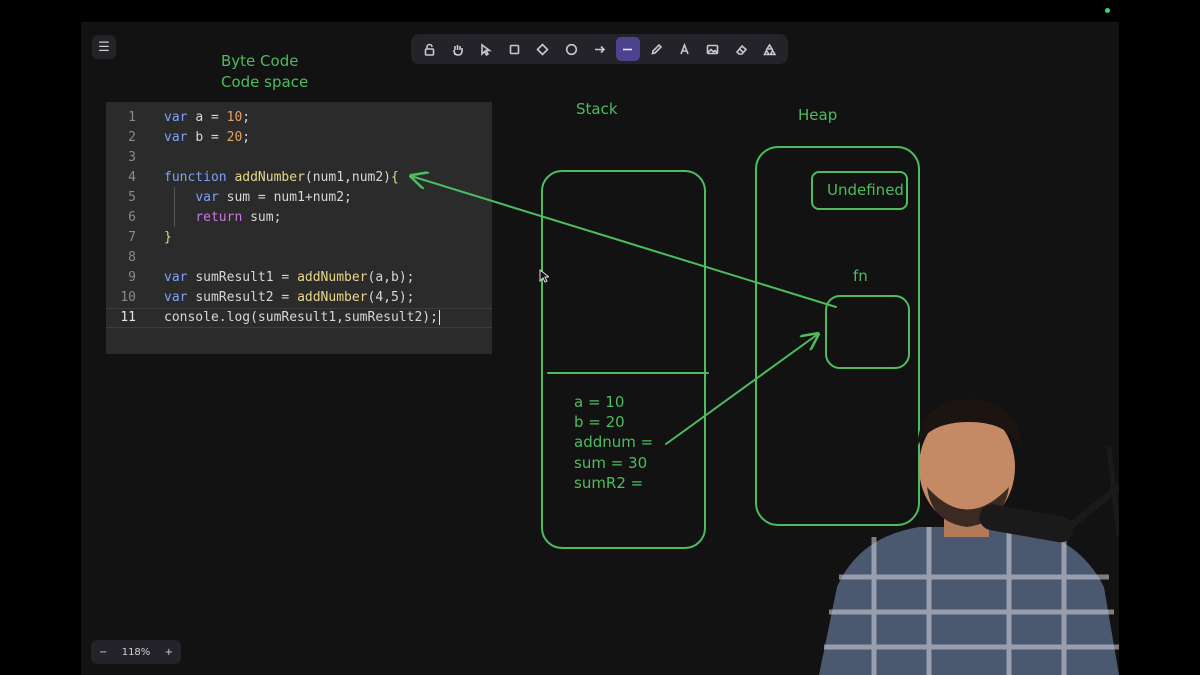  Describe the element at coordinates (818, 115) in the screenshot. I see `heap-label: Heap` at that location.